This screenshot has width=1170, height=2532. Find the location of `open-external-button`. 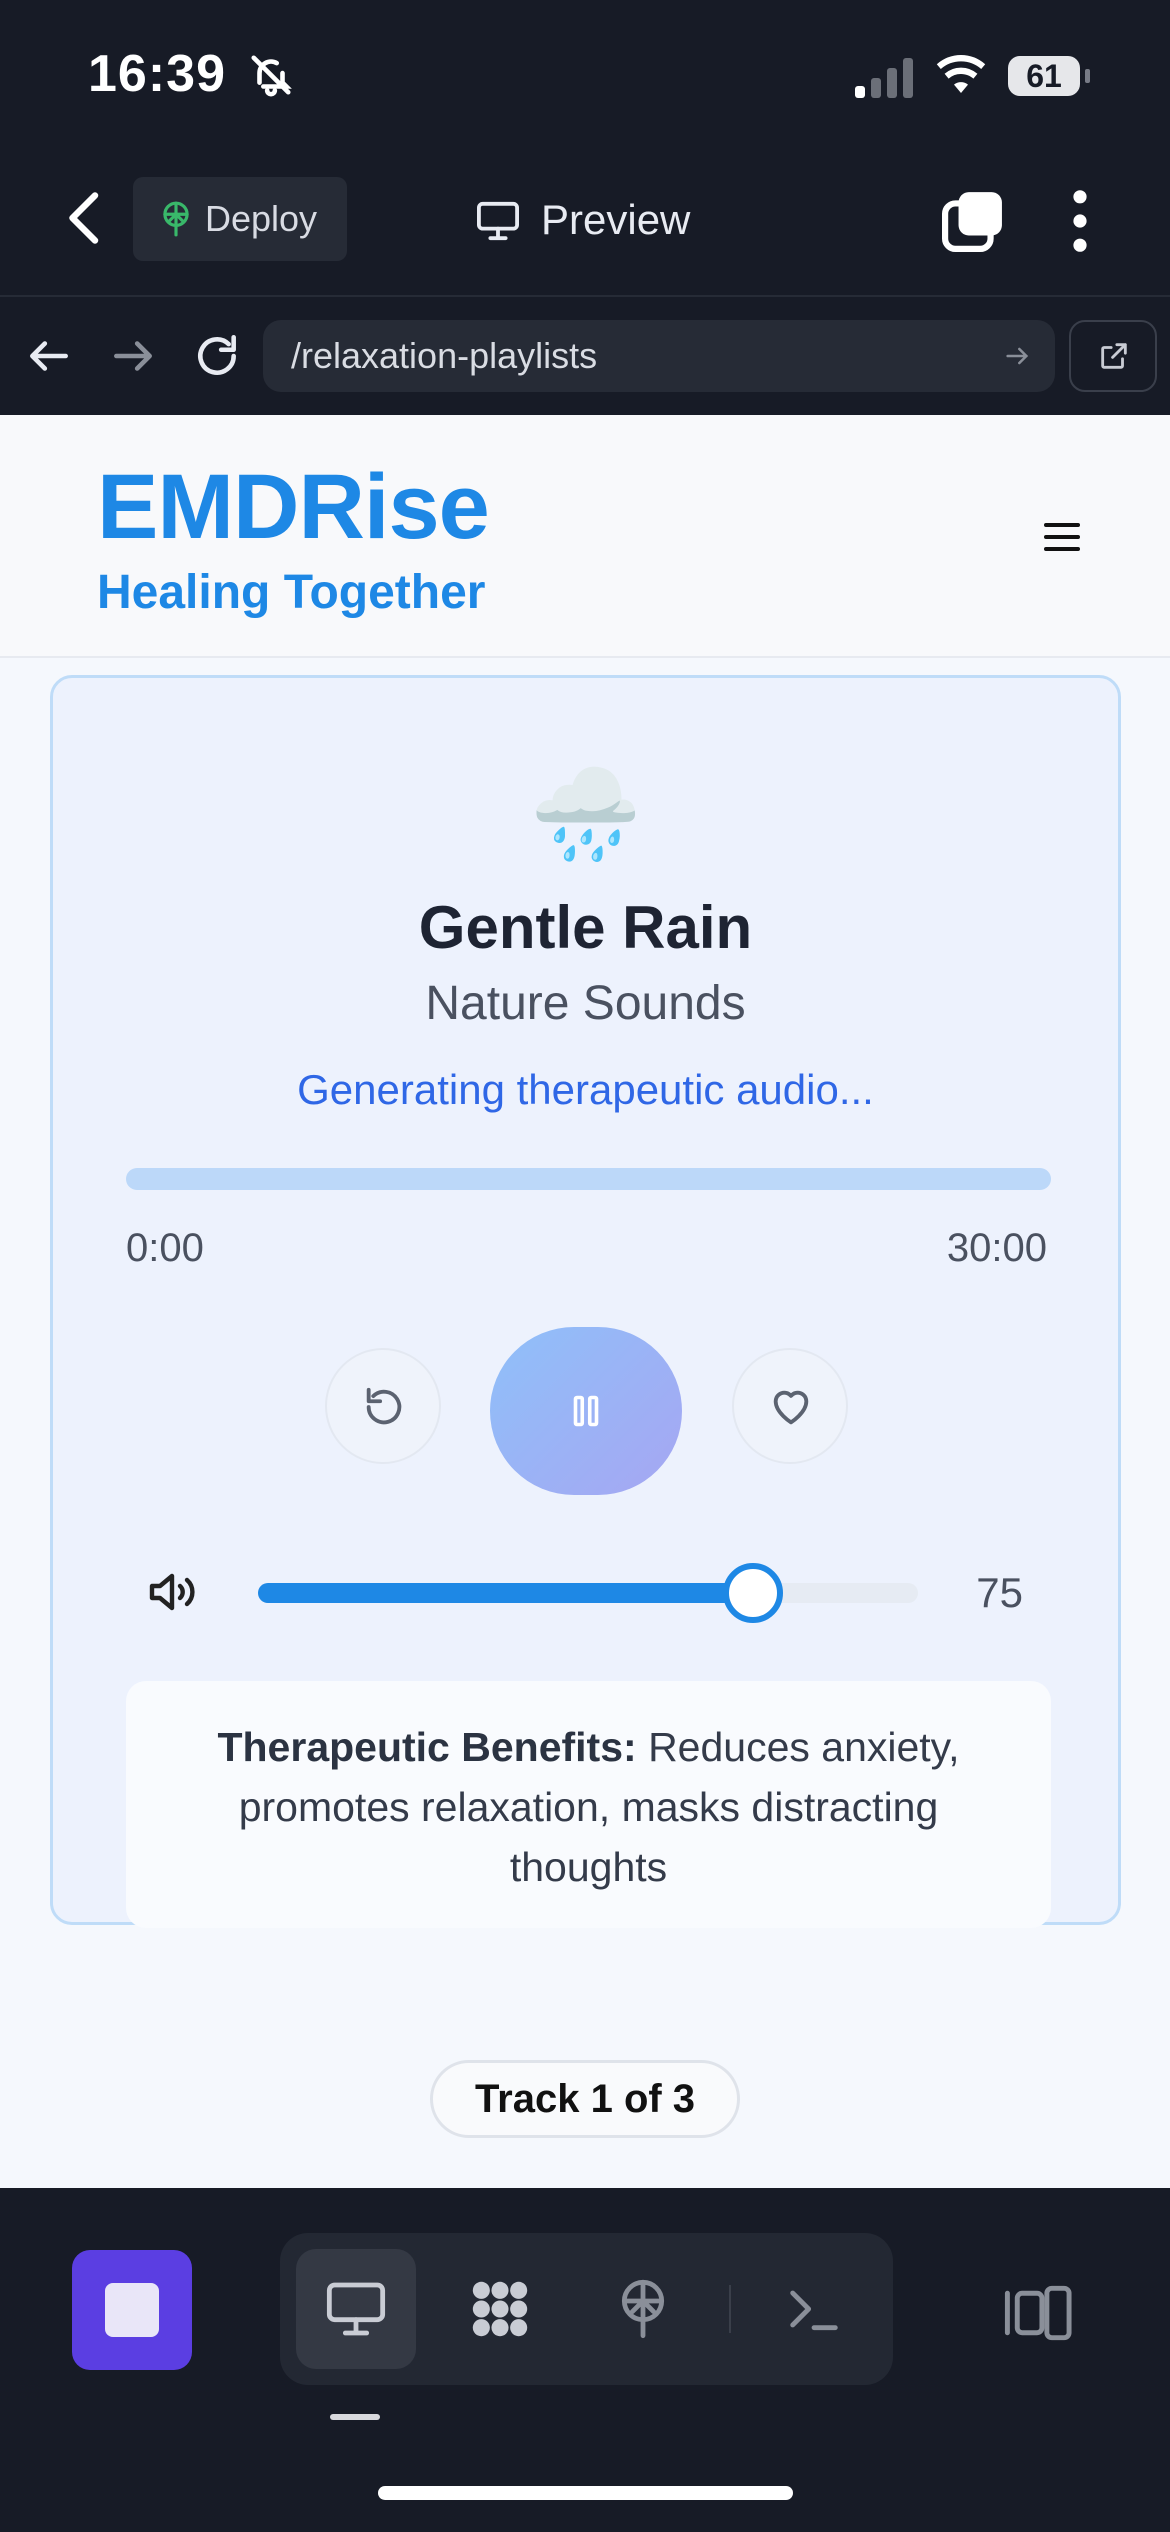

open-external-button is located at coordinates (1113, 356).